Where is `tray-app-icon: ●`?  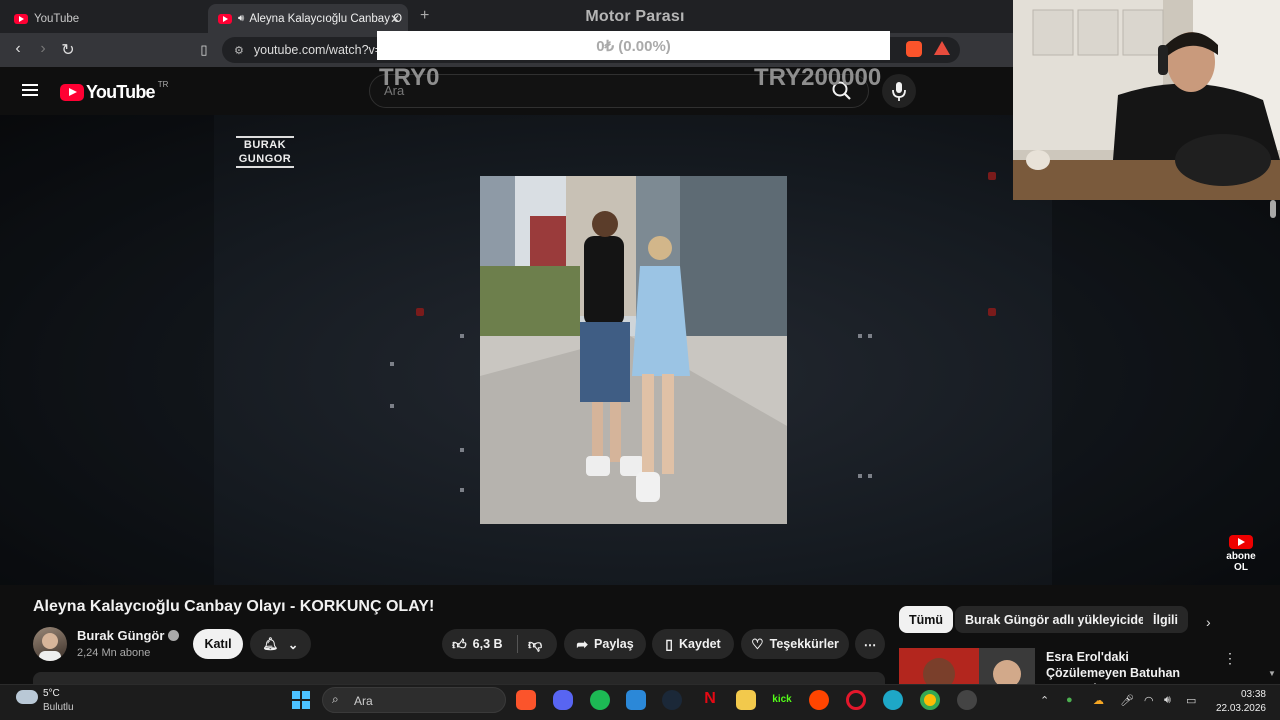 tray-app-icon: ● is located at coordinates (1069, 700).